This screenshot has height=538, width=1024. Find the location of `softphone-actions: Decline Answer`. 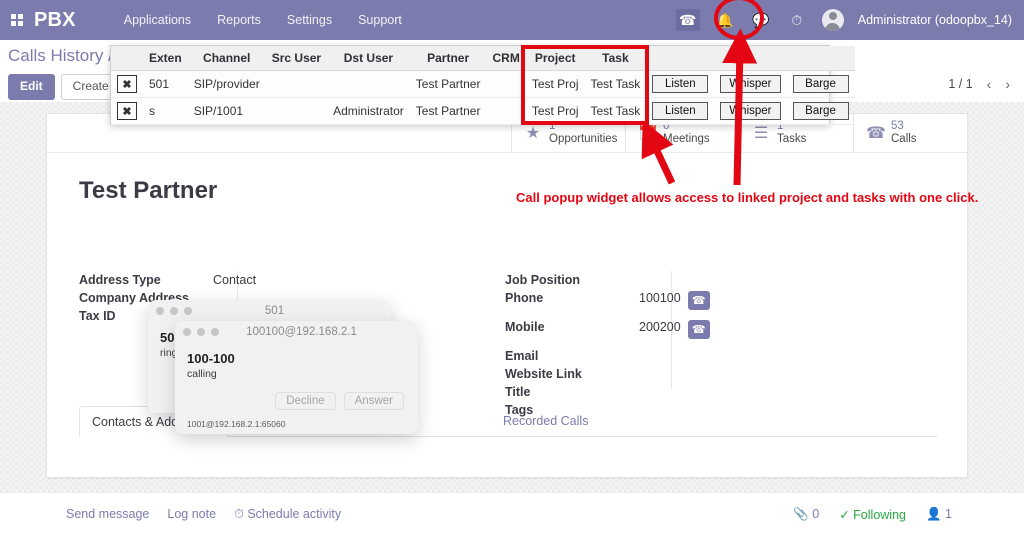

softphone-actions: Decline Answer is located at coordinates (296, 401).